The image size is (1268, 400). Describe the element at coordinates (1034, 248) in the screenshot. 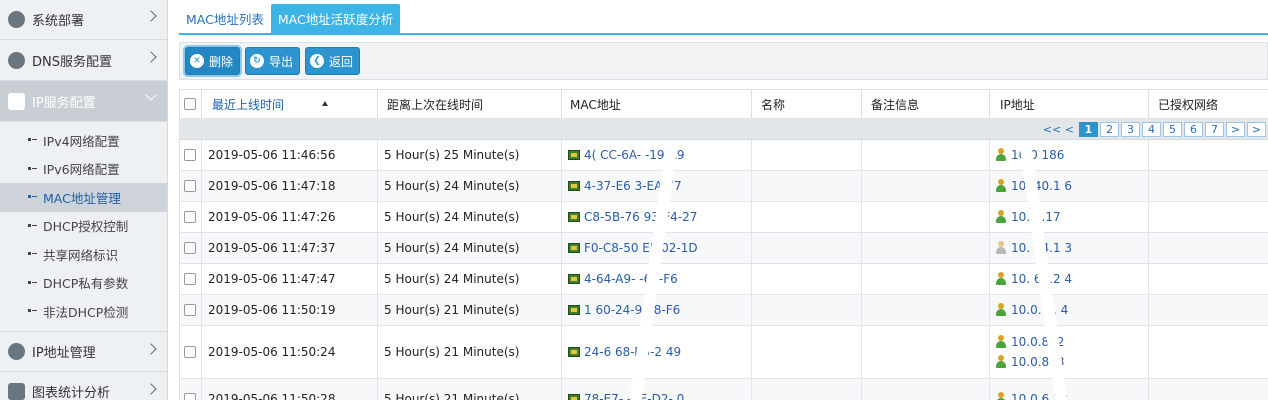

I see `ip-link: 10. 44.1 3` at that location.